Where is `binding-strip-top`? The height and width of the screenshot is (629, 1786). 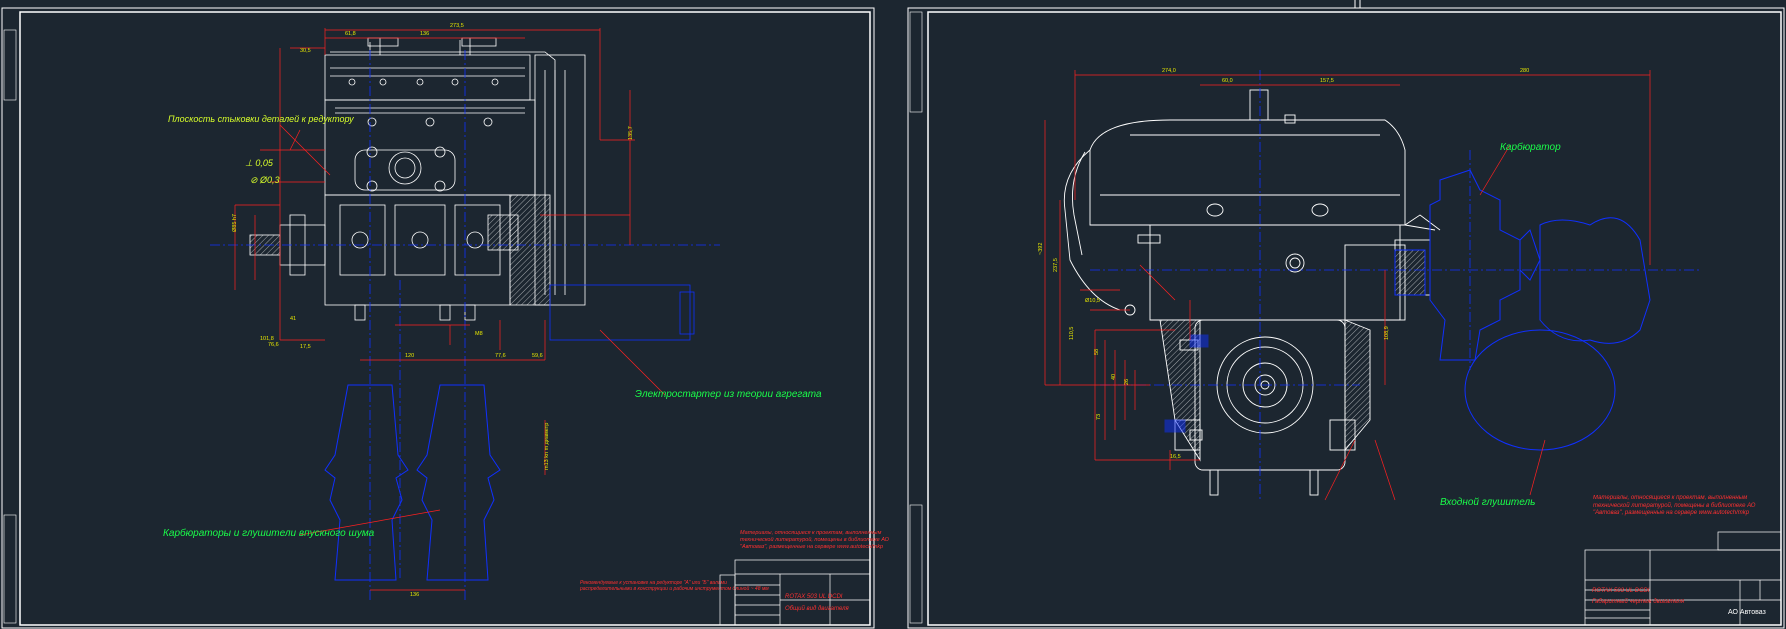 binding-strip-top is located at coordinates (10, 65).